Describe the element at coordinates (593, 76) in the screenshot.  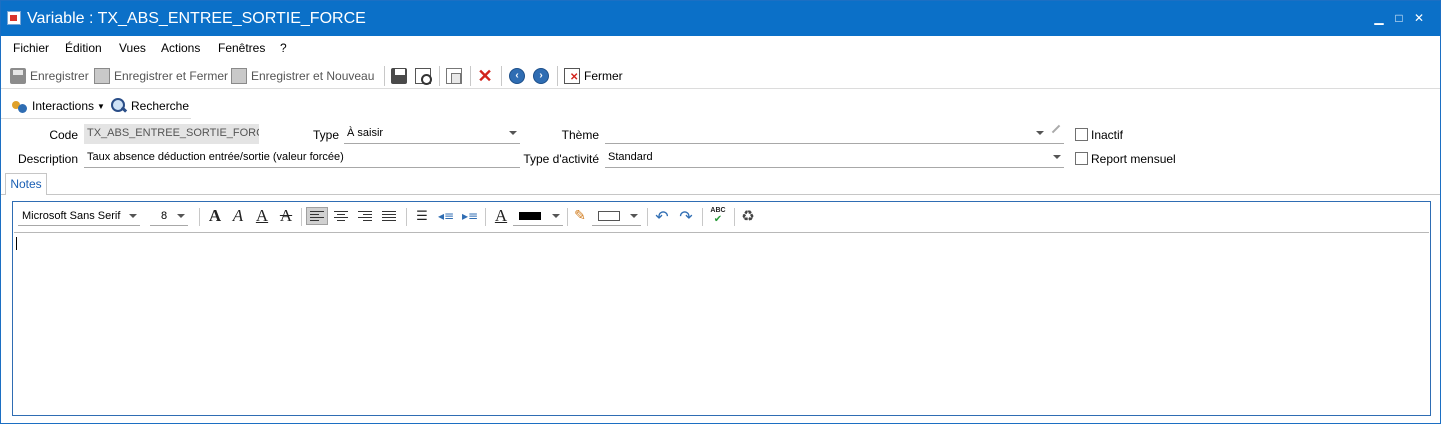
I see `close-button: Fermer` at that location.